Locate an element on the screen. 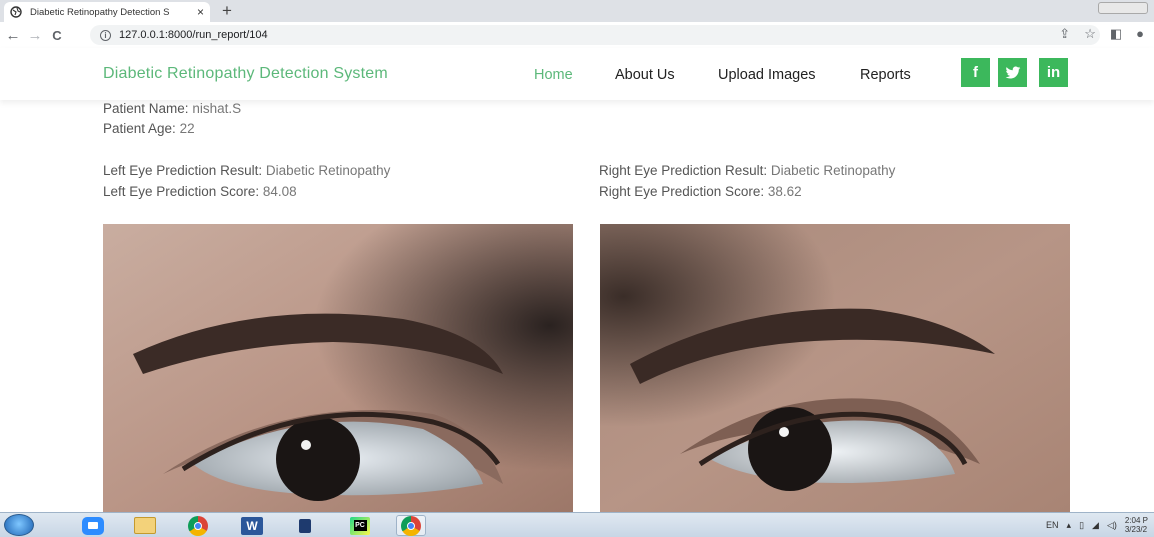 The height and width of the screenshot is (537, 1154). right-score-value: 38.62 is located at coordinates (784, 191).